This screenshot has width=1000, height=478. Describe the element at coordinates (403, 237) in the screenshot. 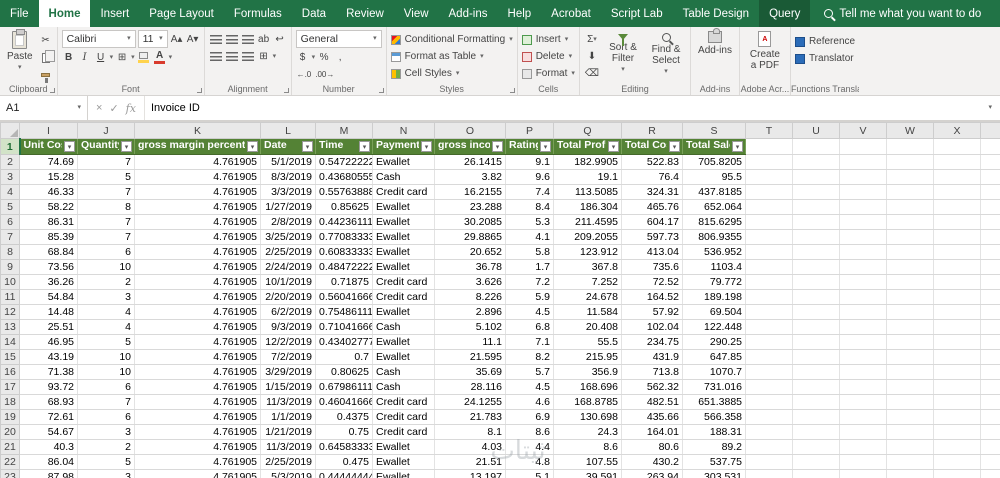

I see `cell-N7: Ewallet` at that location.